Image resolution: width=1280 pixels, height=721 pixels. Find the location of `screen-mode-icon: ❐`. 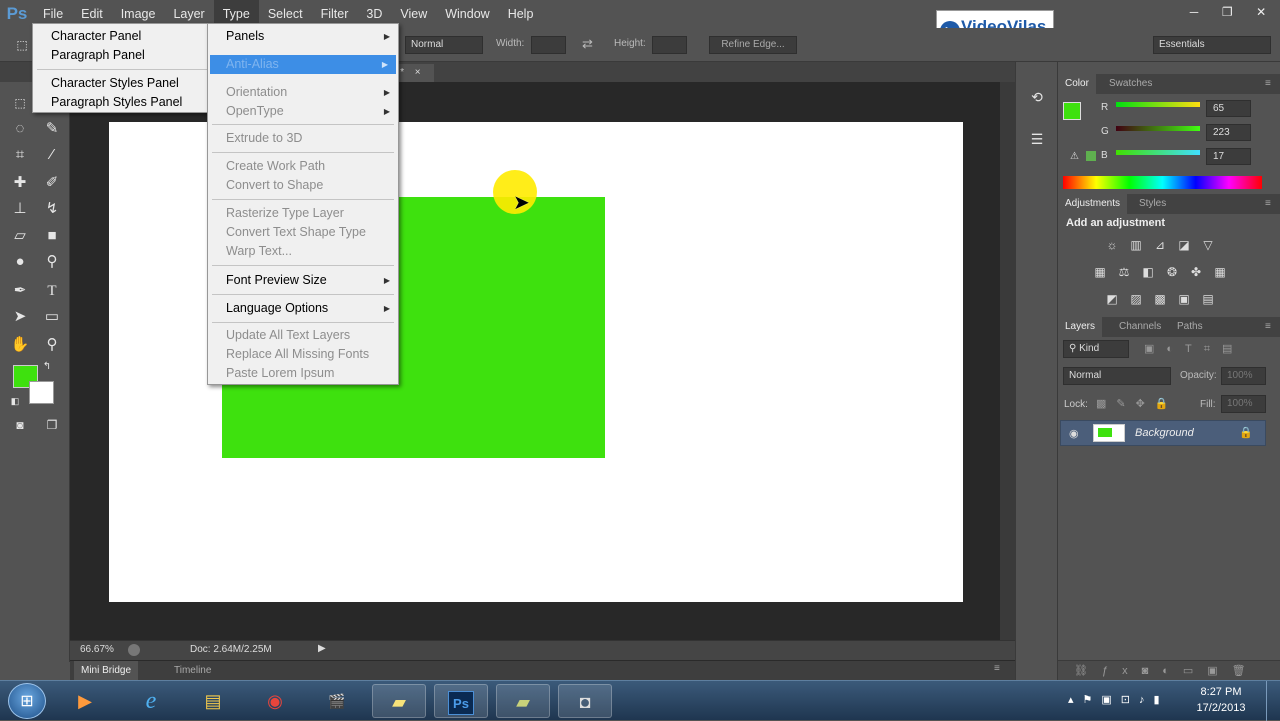

screen-mode-icon: ❐ is located at coordinates (52, 425).